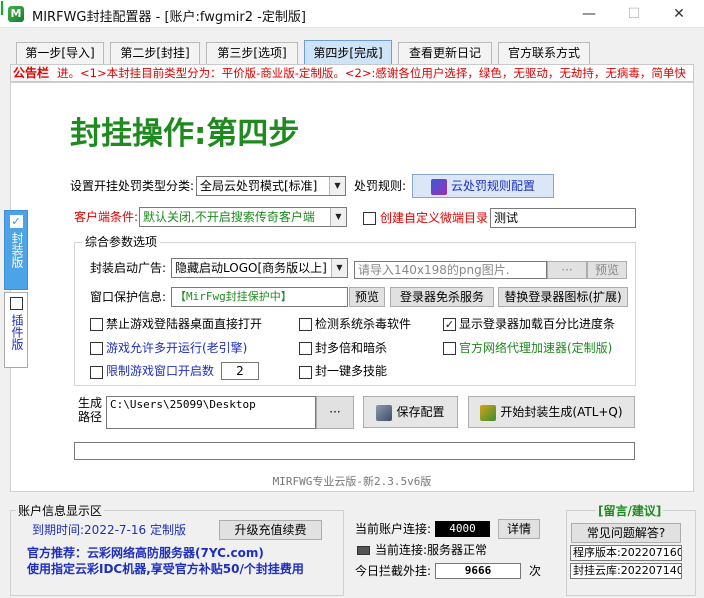 The image size is (704, 598). Describe the element at coordinates (634, 14) in the screenshot. I see `maximize-button: ☐` at that location.